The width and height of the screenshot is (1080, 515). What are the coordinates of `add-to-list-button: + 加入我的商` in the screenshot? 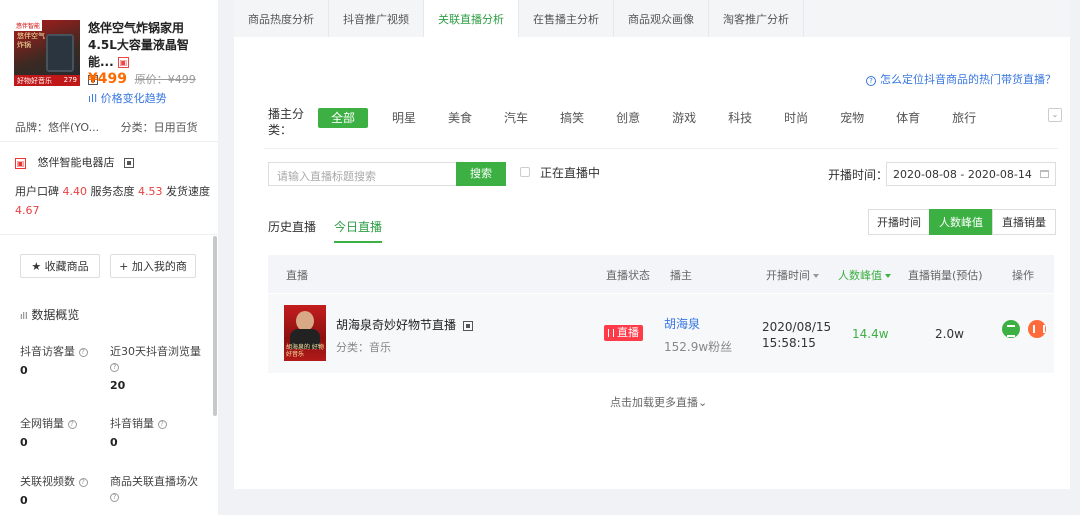 It's located at (153, 266).